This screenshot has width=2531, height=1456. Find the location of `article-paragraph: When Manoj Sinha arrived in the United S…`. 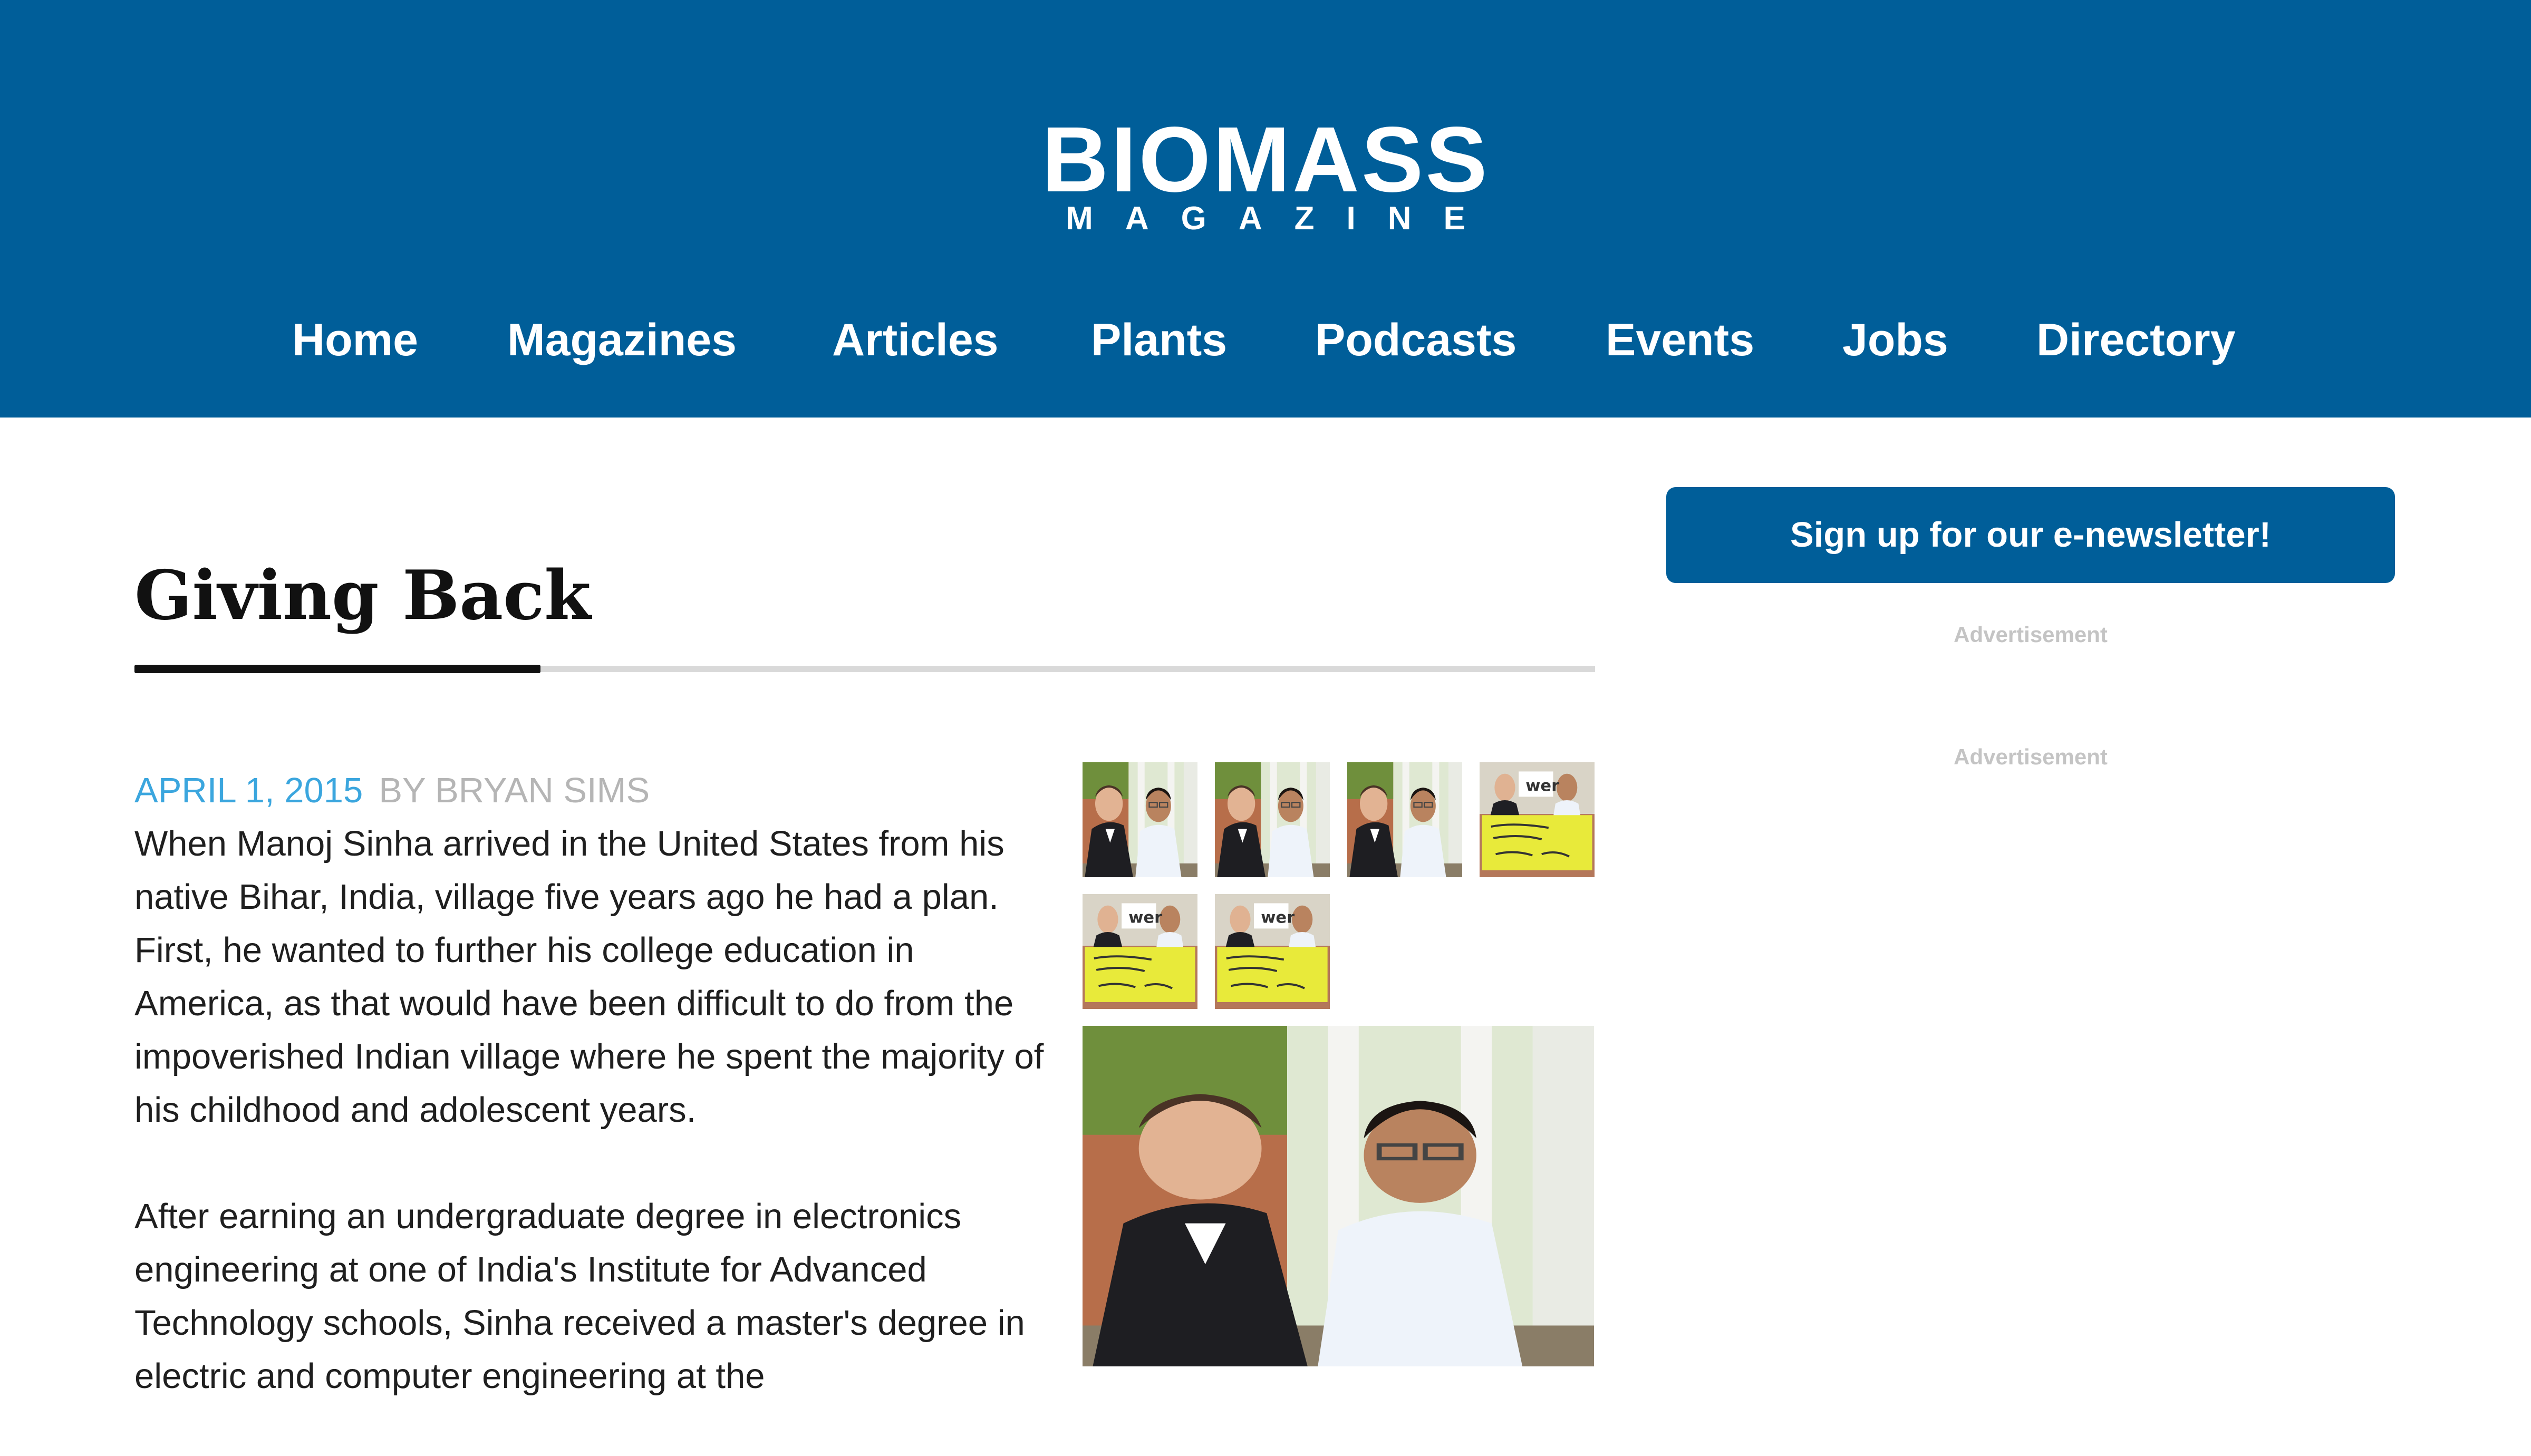

article-paragraph: When Manoj Sinha arrived in the United S… is located at coordinates (589, 977).